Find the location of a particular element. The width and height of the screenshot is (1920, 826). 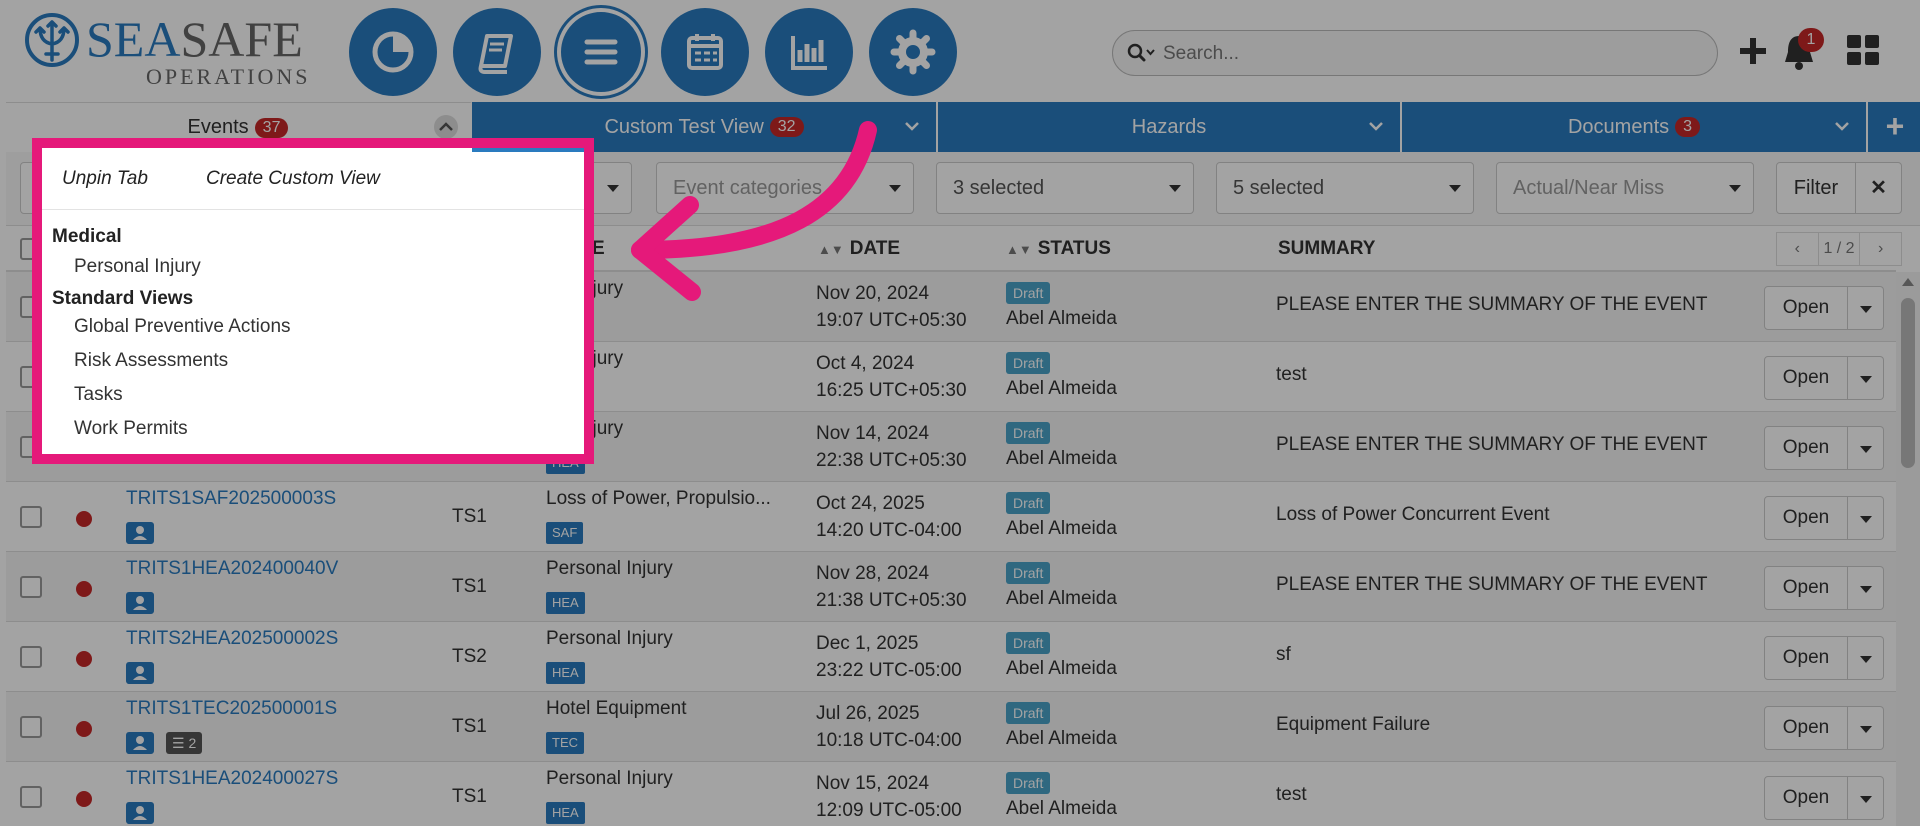

create-custom-view-option: Create Custom View is located at coordinates (293, 179).